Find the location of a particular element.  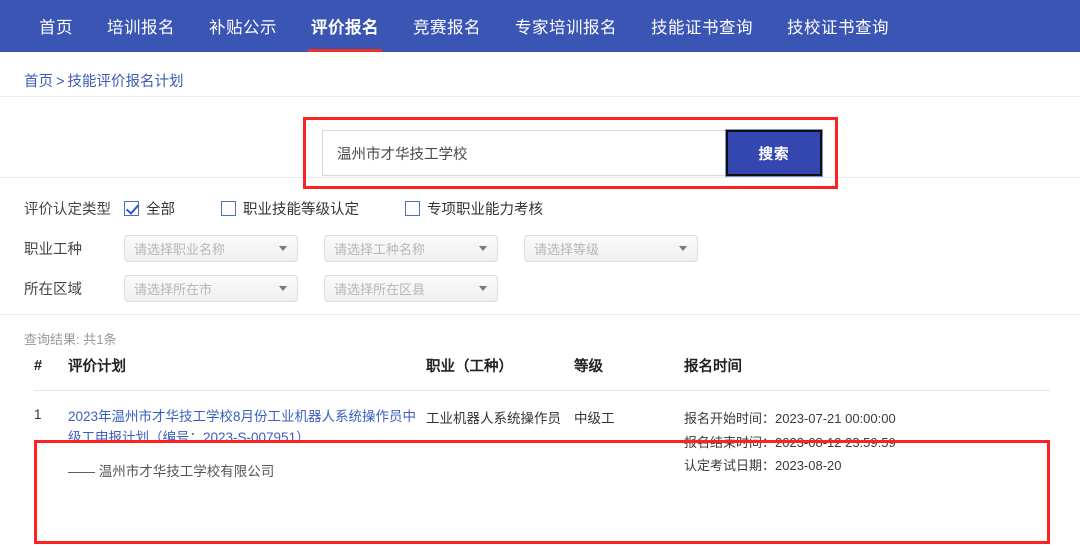

filter-label-region: 所在区域 is located at coordinates (53, 289).